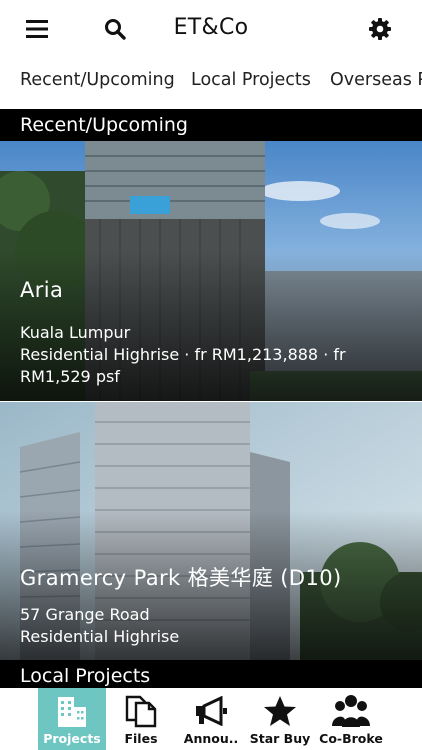 This screenshot has height=750, width=422. I want to click on nav-label: Co-Broke, so click(351, 738).